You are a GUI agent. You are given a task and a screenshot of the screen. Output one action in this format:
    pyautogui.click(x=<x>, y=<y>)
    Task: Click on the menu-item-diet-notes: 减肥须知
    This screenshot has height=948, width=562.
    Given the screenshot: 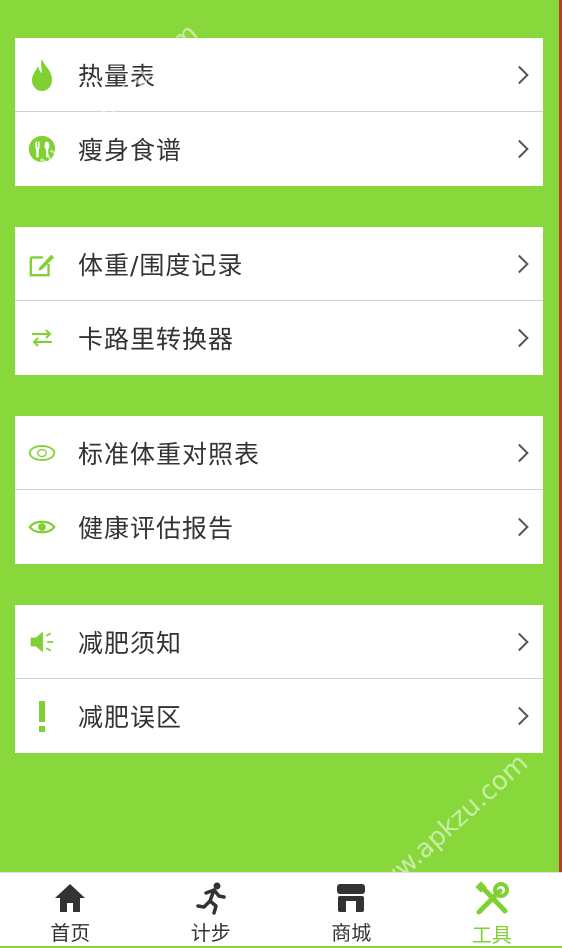 What is the action you would take?
    pyautogui.click(x=279, y=642)
    